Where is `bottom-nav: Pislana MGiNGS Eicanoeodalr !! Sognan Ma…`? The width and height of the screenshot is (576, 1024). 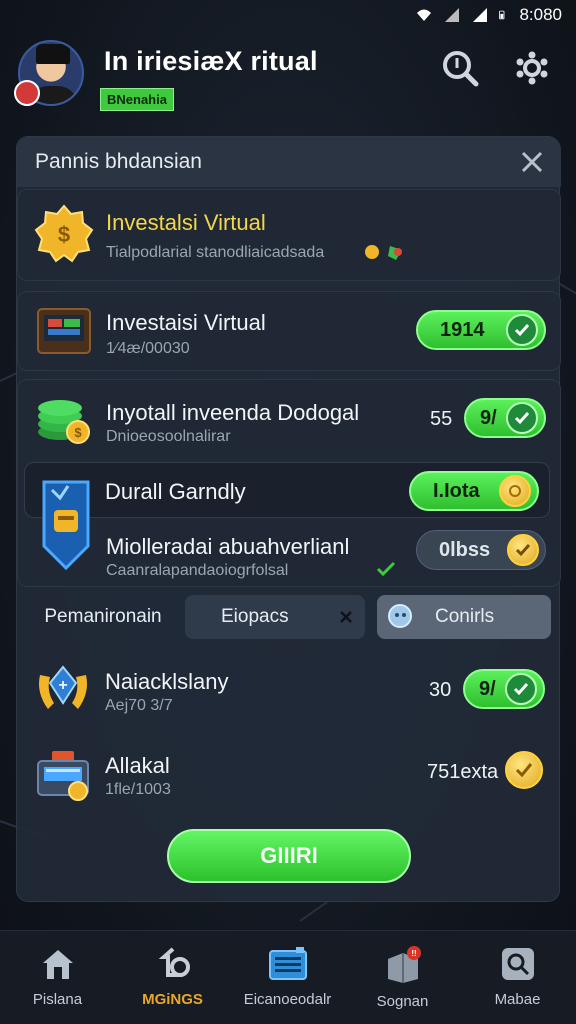 bottom-nav: Pislana MGiNGS Eicanoeodalr !! Sognan Ma… is located at coordinates (288, 977).